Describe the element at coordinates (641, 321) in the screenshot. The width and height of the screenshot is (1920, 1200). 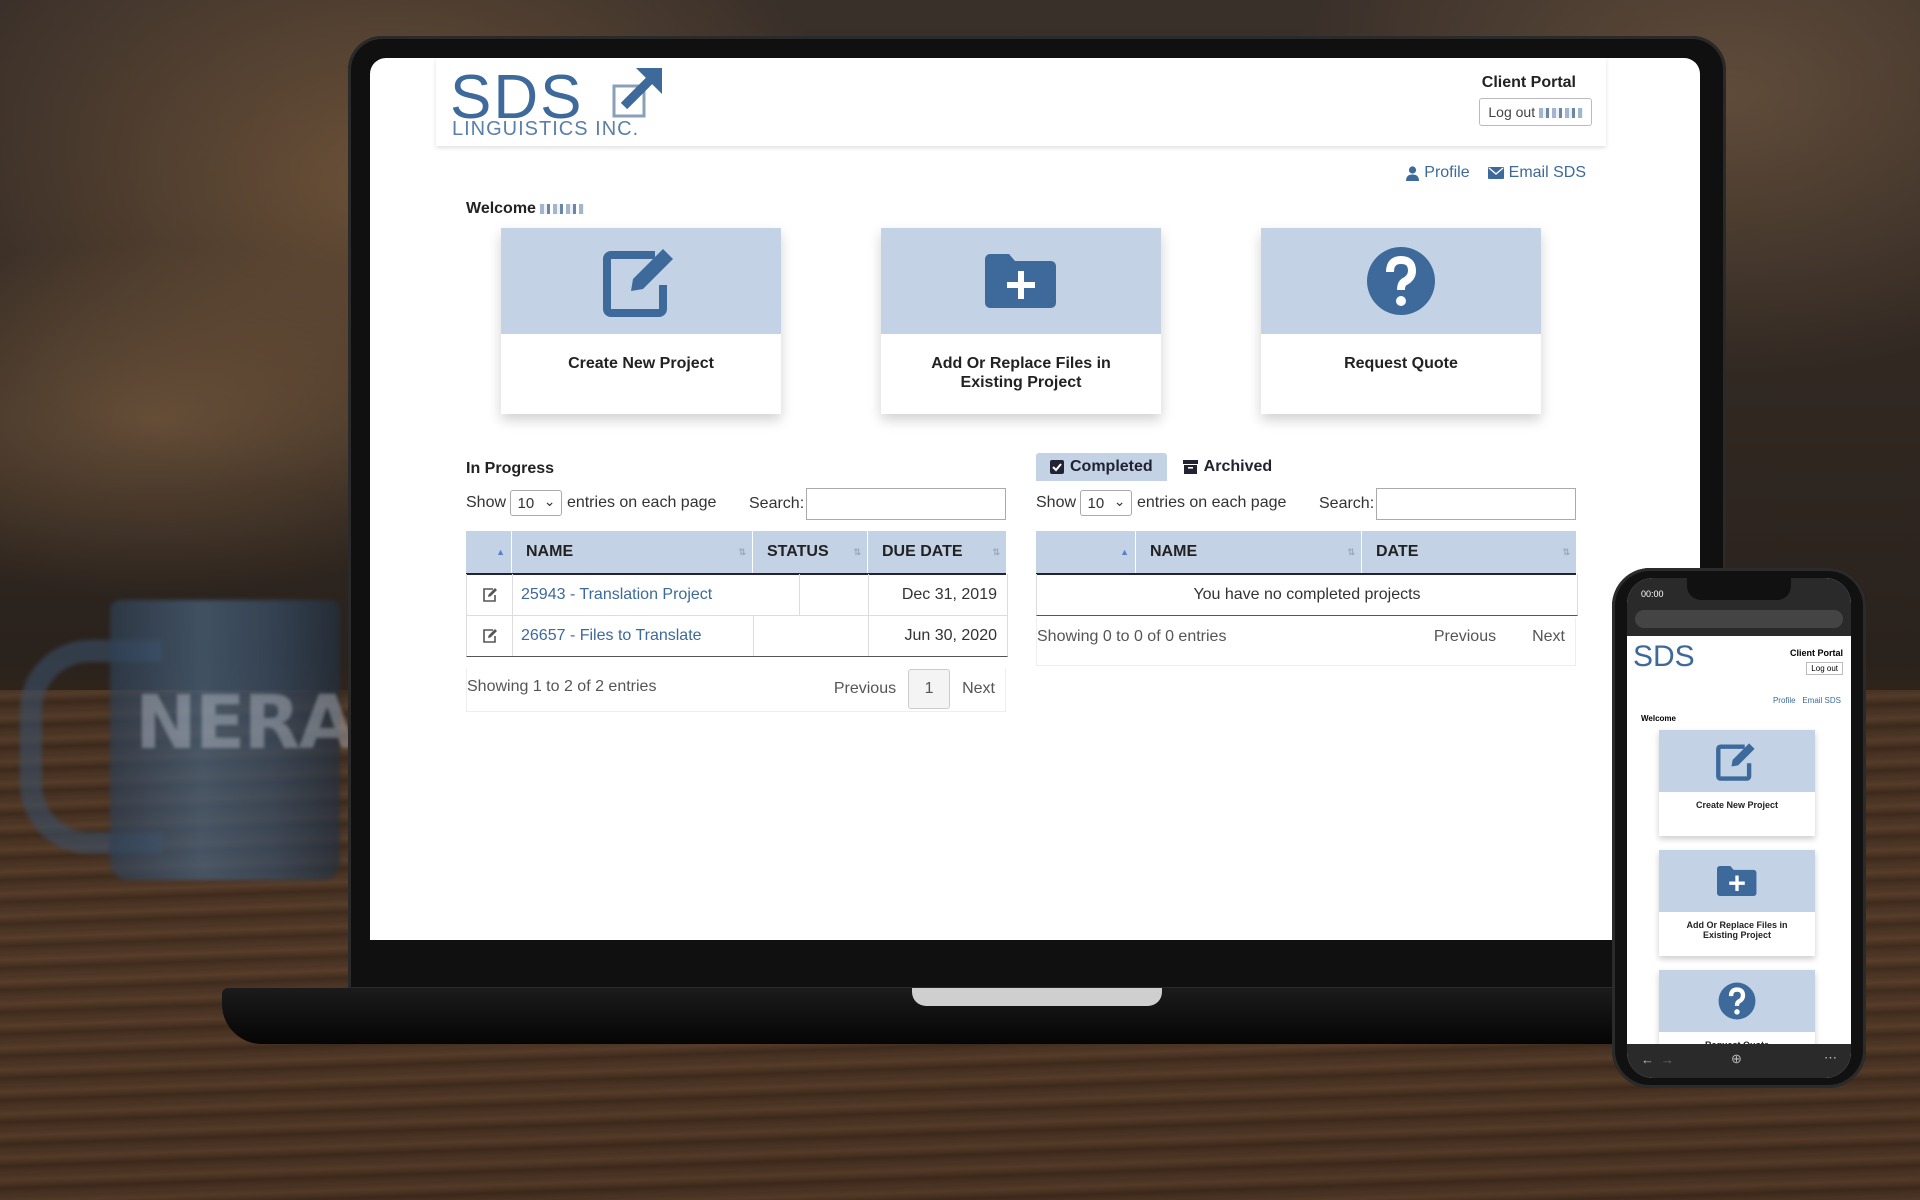
I see `create-new-project-card: Create New Project` at that location.